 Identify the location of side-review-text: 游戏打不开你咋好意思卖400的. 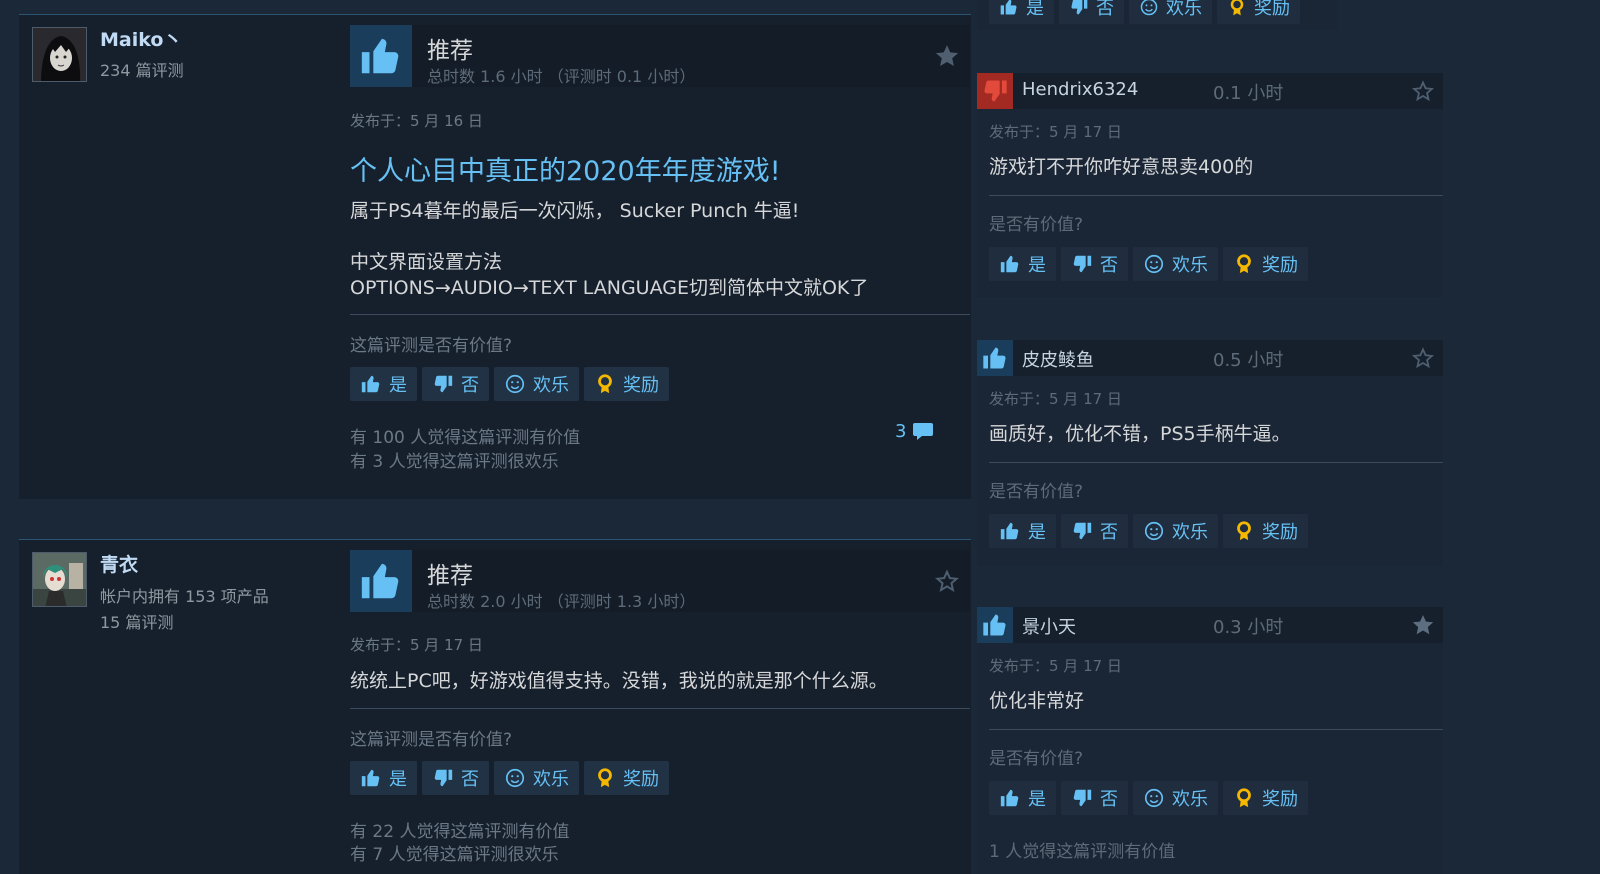
(1121, 167).